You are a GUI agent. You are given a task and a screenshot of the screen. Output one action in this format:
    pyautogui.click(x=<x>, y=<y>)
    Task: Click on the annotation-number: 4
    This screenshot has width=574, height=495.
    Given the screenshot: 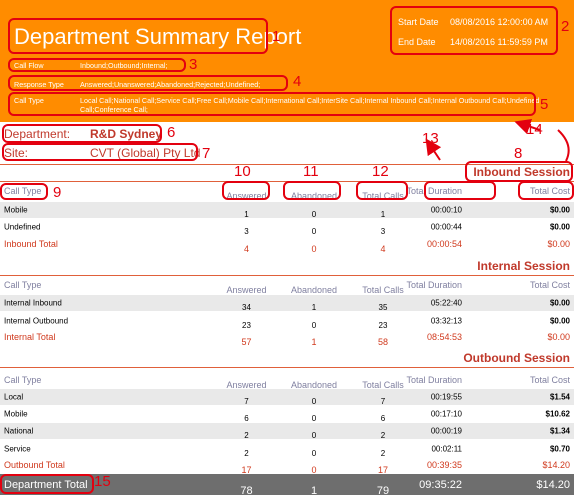 What is the action you would take?
    pyautogui.click(x=297, y=81)
    